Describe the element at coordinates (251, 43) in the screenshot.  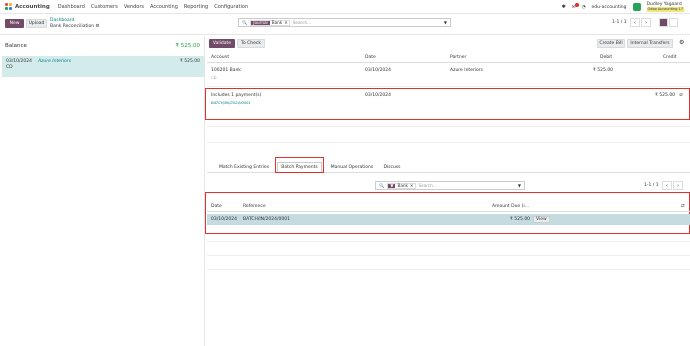
I see `to-check-button: To Check` at that location.